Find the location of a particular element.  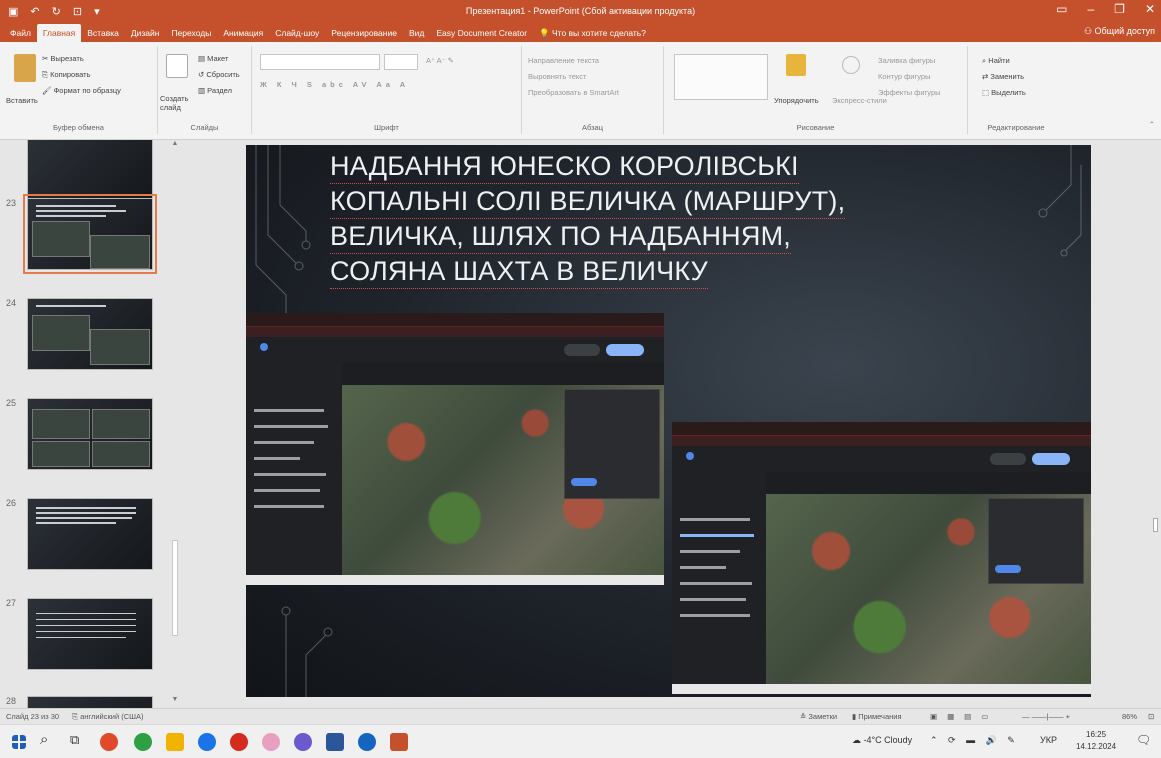

browser-app-icon is located at coordinates (109, 742).